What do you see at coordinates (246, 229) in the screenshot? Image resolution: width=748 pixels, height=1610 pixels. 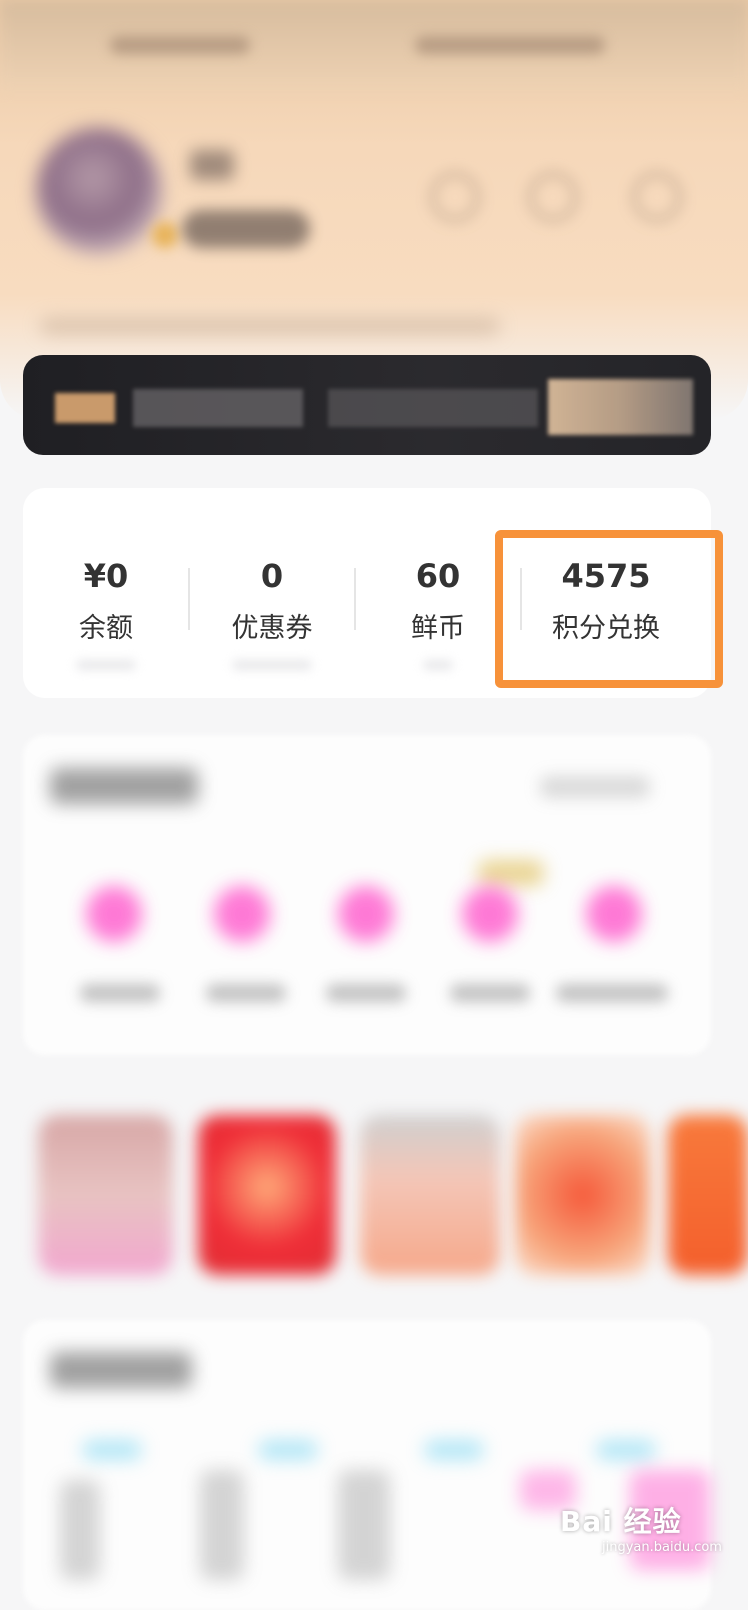 I see `member-level-badge-obscured` at bounding box center [246, 229].